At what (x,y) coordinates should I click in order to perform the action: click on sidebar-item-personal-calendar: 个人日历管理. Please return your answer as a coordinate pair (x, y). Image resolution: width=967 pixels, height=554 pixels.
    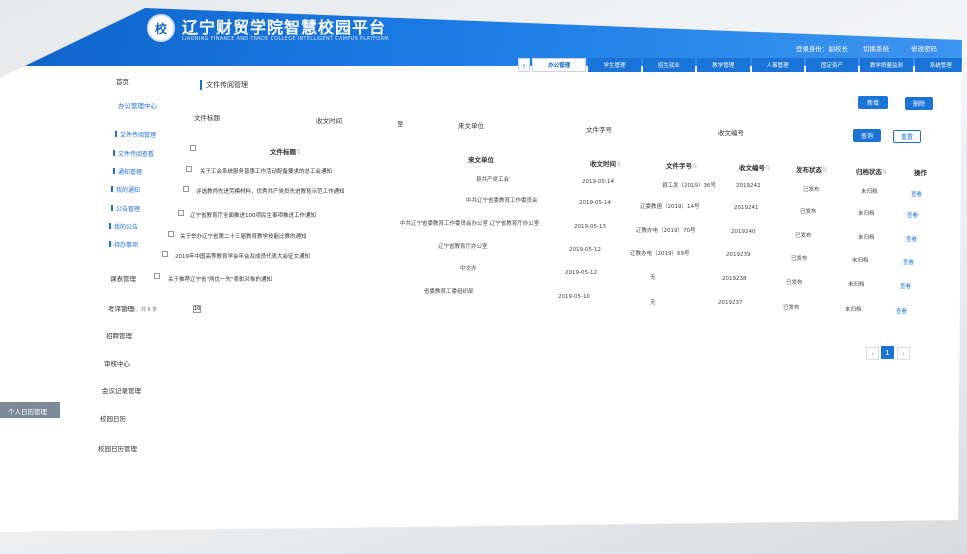
    Looking at the image, I should click on (30, 410).